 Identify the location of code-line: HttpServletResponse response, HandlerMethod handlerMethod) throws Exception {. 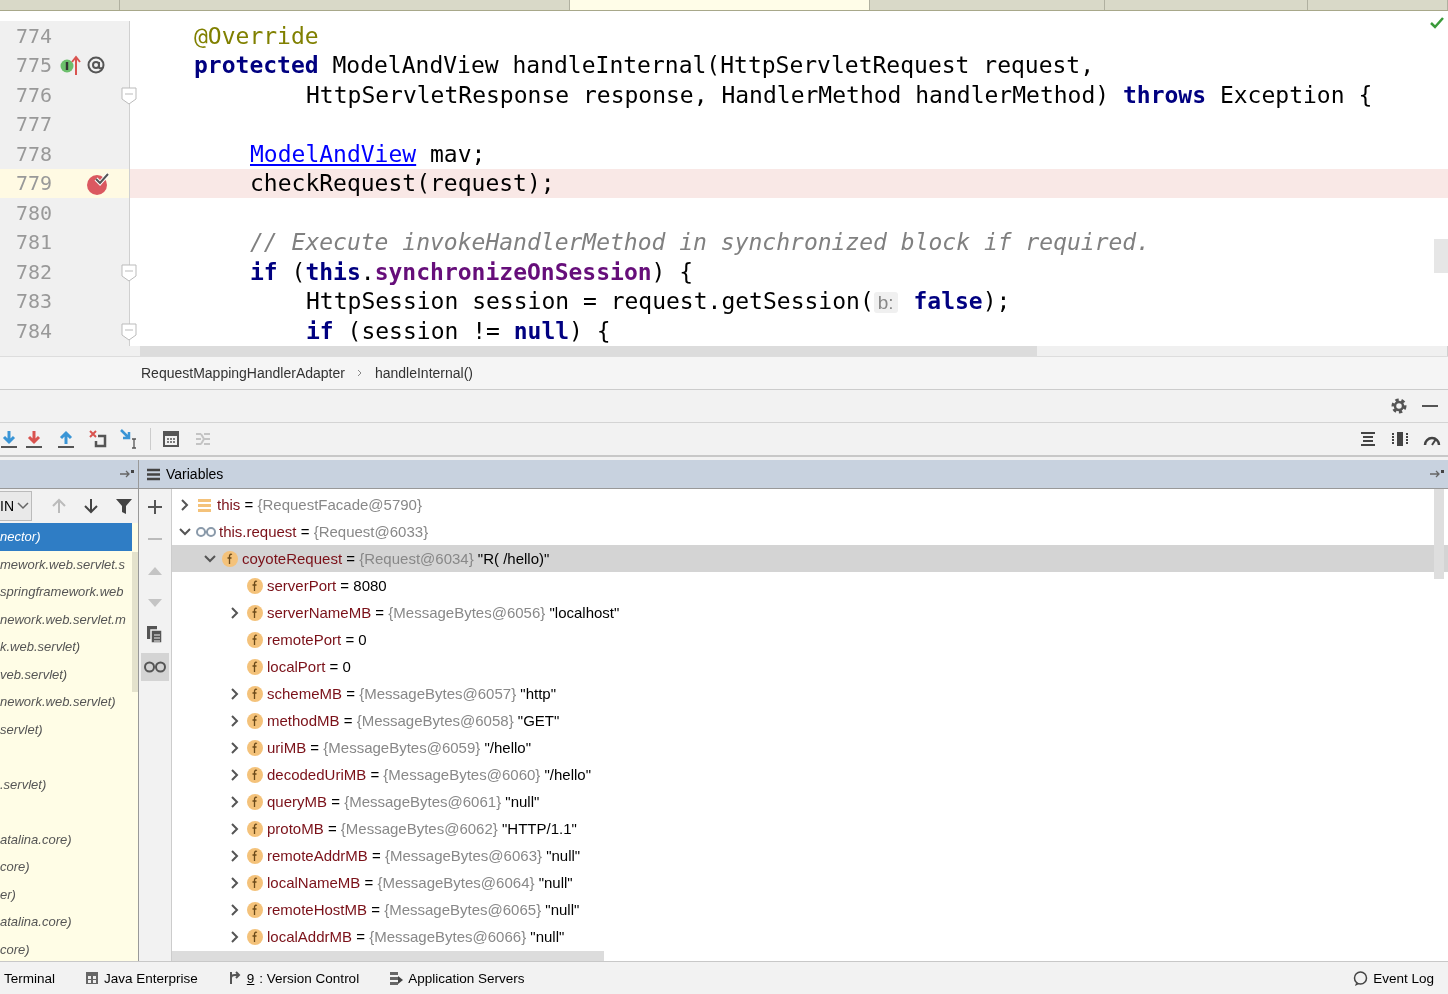
(839, 94).